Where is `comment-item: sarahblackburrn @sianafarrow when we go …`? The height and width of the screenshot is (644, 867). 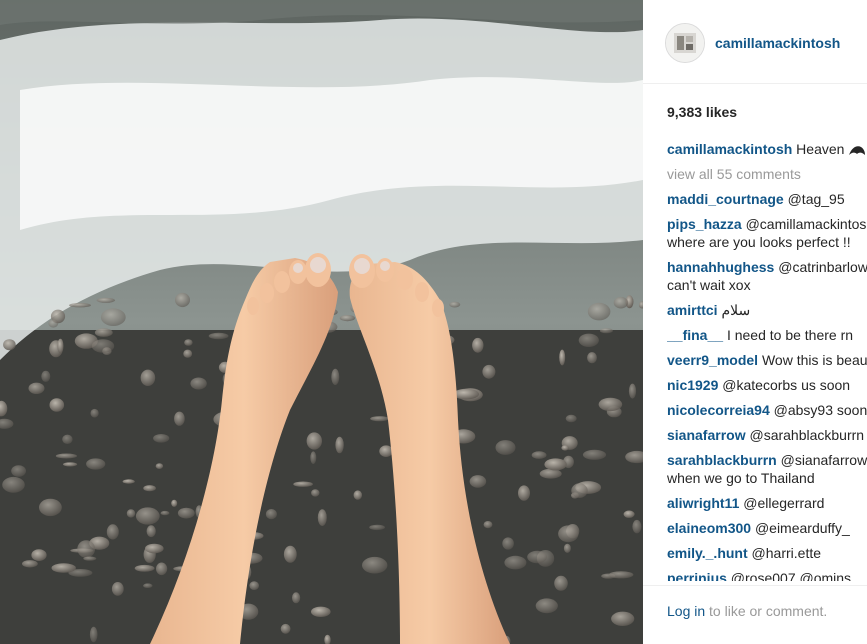
comment-item: sarahblackburrn @sianafarrow when we go … is located at coordinates (767, 469).